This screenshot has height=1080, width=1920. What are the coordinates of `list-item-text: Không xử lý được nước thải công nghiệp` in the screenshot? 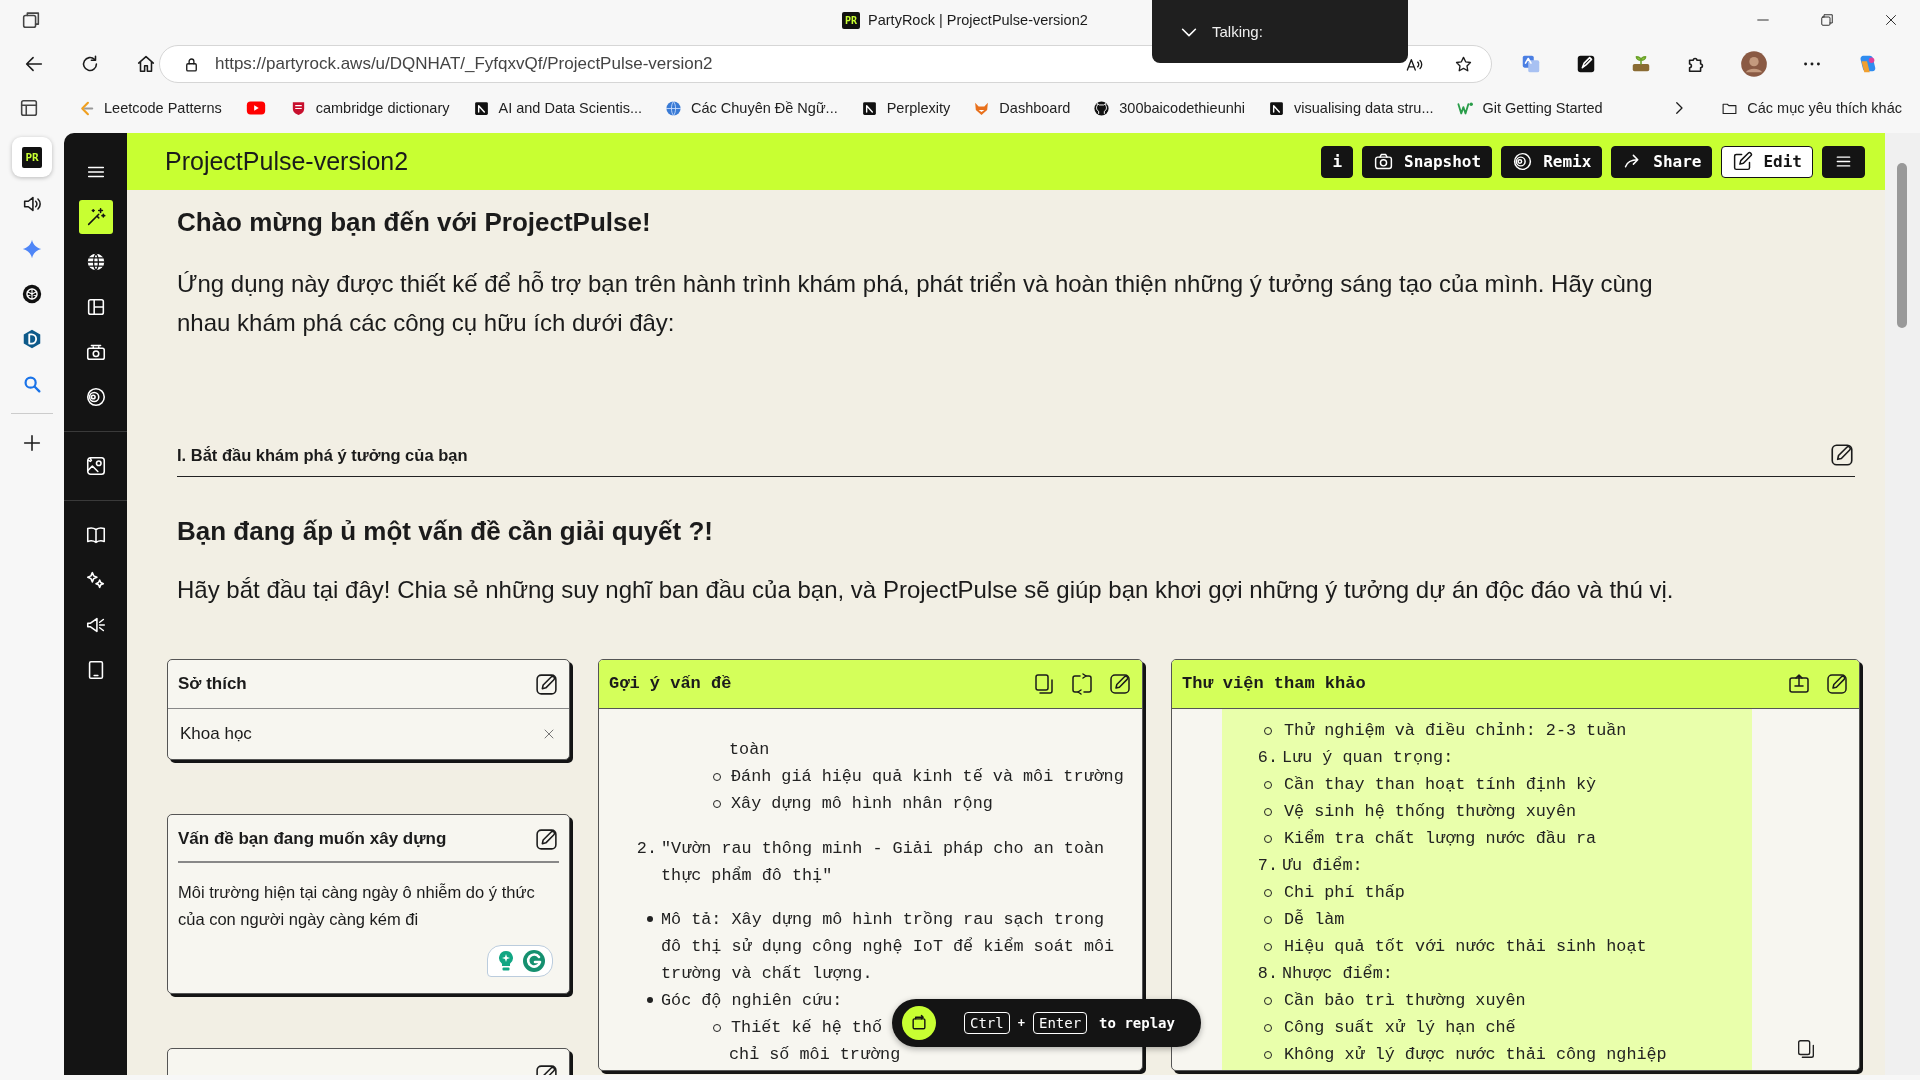 It's located at (1475, 1055).